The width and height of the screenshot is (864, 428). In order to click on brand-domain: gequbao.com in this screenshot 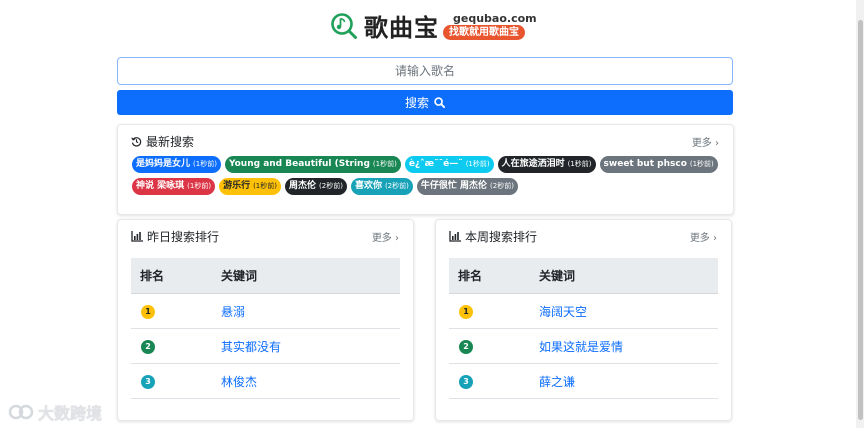, I will do `click(495, 18)`.